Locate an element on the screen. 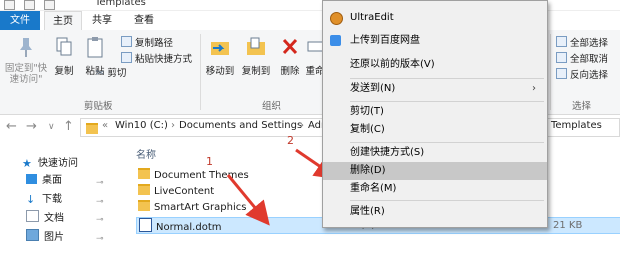  submenu-chevron-icon: › is located at coordinates (534, 88).